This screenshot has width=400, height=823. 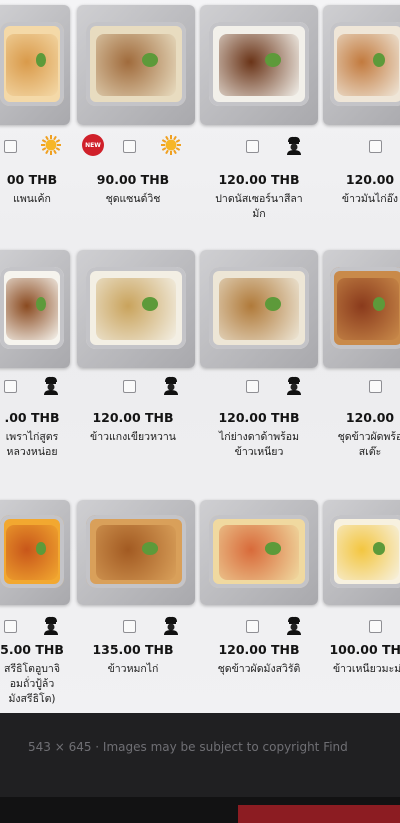 What do you see at coordinates (364, 649) in the screenshot?
I see `item-price: 100.00 THB` at bounding box center [364, 649].